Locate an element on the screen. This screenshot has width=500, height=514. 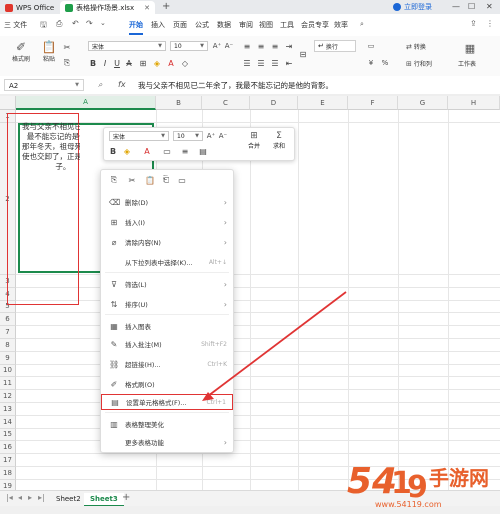
prev-sheet-icon: ◂ is located at coordinates (20, 497).